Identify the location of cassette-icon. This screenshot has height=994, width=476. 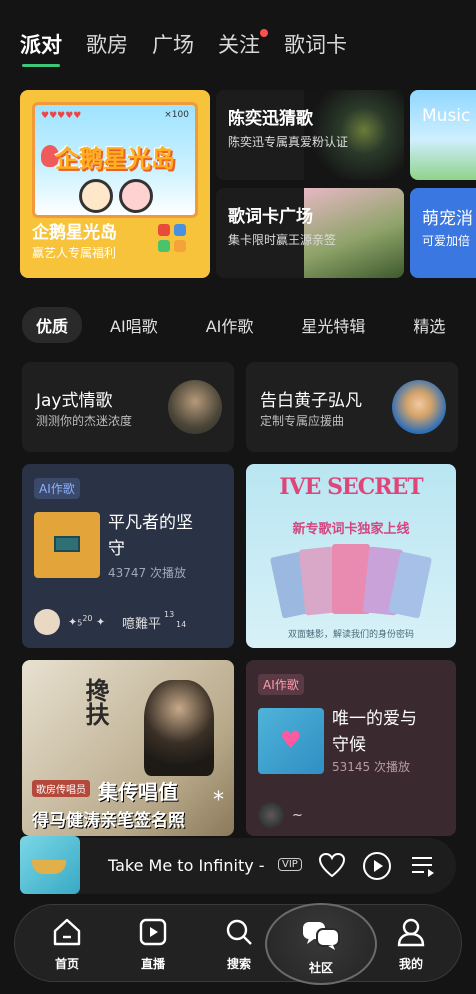
(67, 544).